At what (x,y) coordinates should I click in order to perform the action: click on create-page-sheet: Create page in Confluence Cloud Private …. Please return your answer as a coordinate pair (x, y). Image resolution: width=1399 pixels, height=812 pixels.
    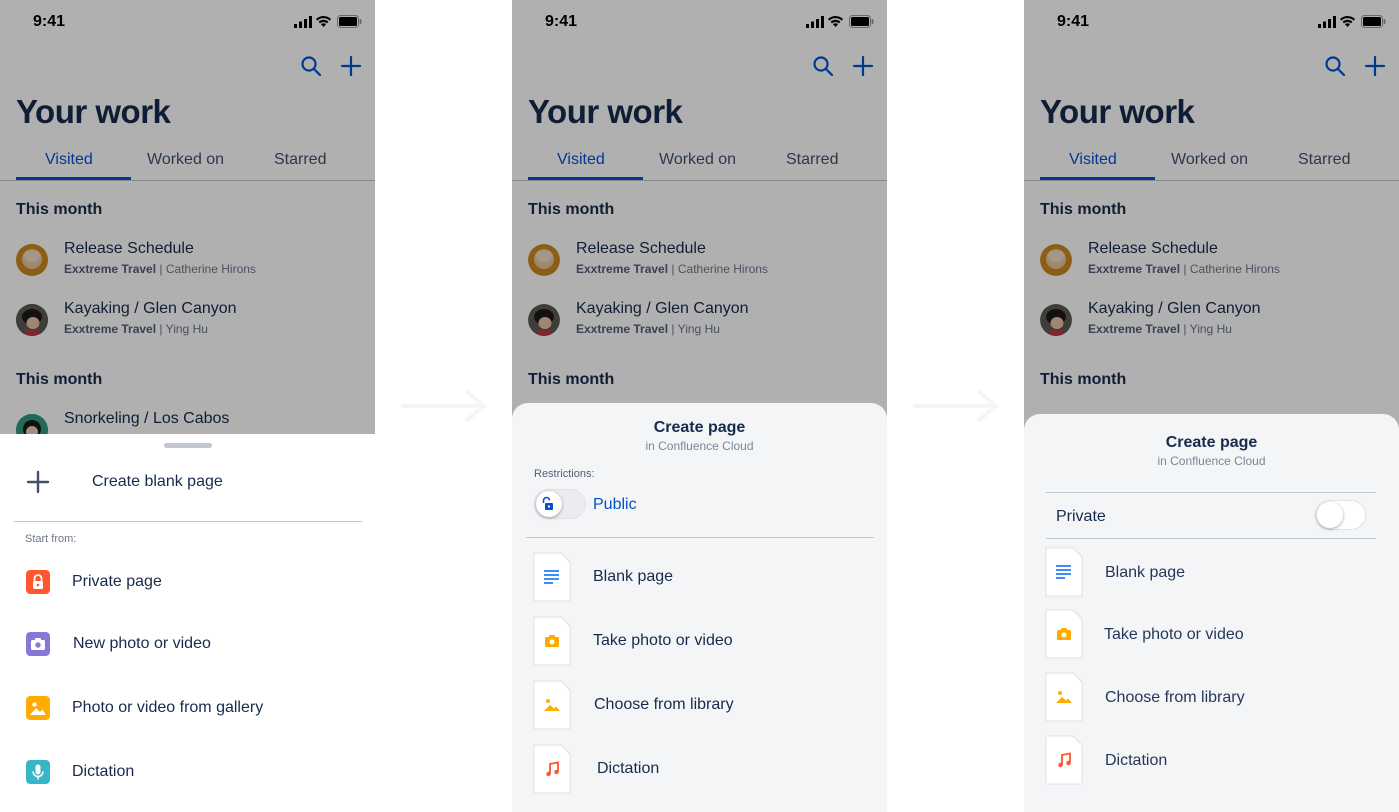
    Looking at the image, I should click on (1211, 613).